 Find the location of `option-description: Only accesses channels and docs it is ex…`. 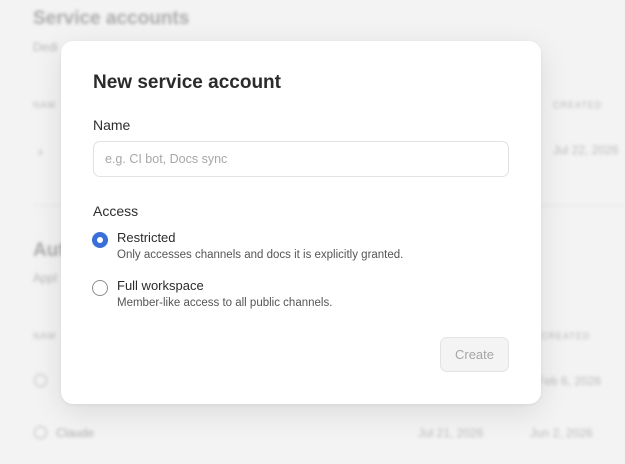

option-description: Only accesses channels and docs it is ex… is located at coordinates (260, 255).